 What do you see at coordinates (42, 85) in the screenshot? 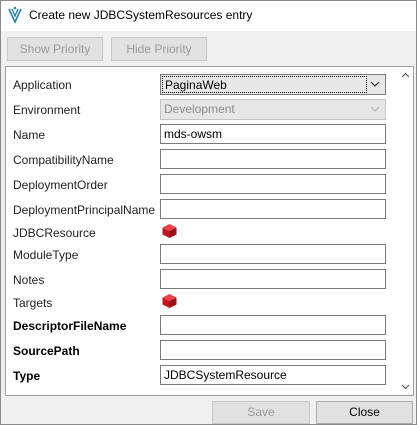
I see `application-label: Application` at bounding box center [42, 85].